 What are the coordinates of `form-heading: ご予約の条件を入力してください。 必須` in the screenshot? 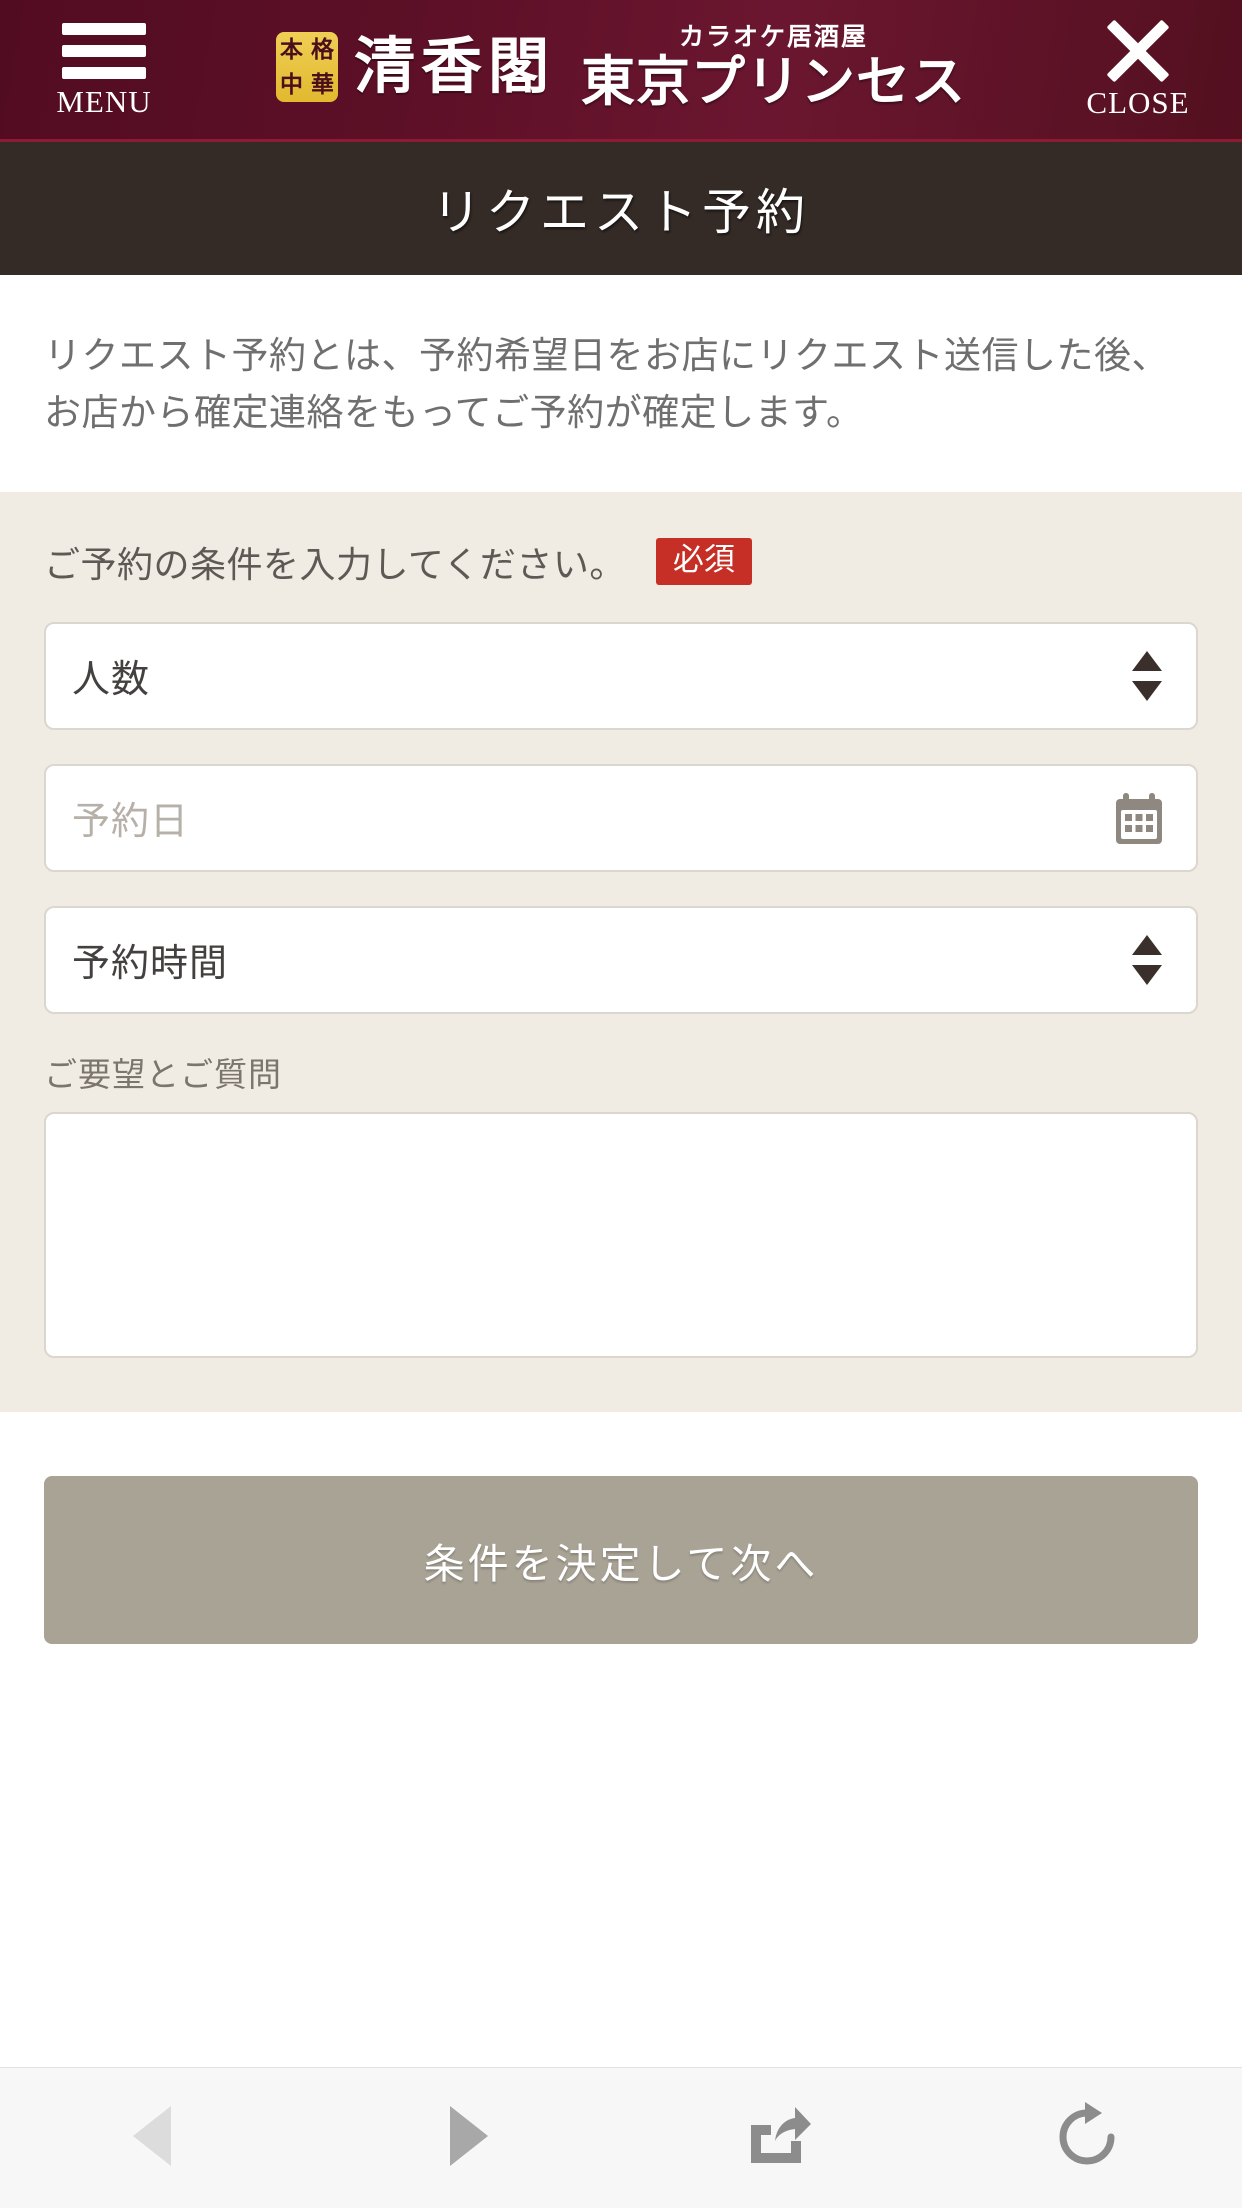 It's located at (621, 562).